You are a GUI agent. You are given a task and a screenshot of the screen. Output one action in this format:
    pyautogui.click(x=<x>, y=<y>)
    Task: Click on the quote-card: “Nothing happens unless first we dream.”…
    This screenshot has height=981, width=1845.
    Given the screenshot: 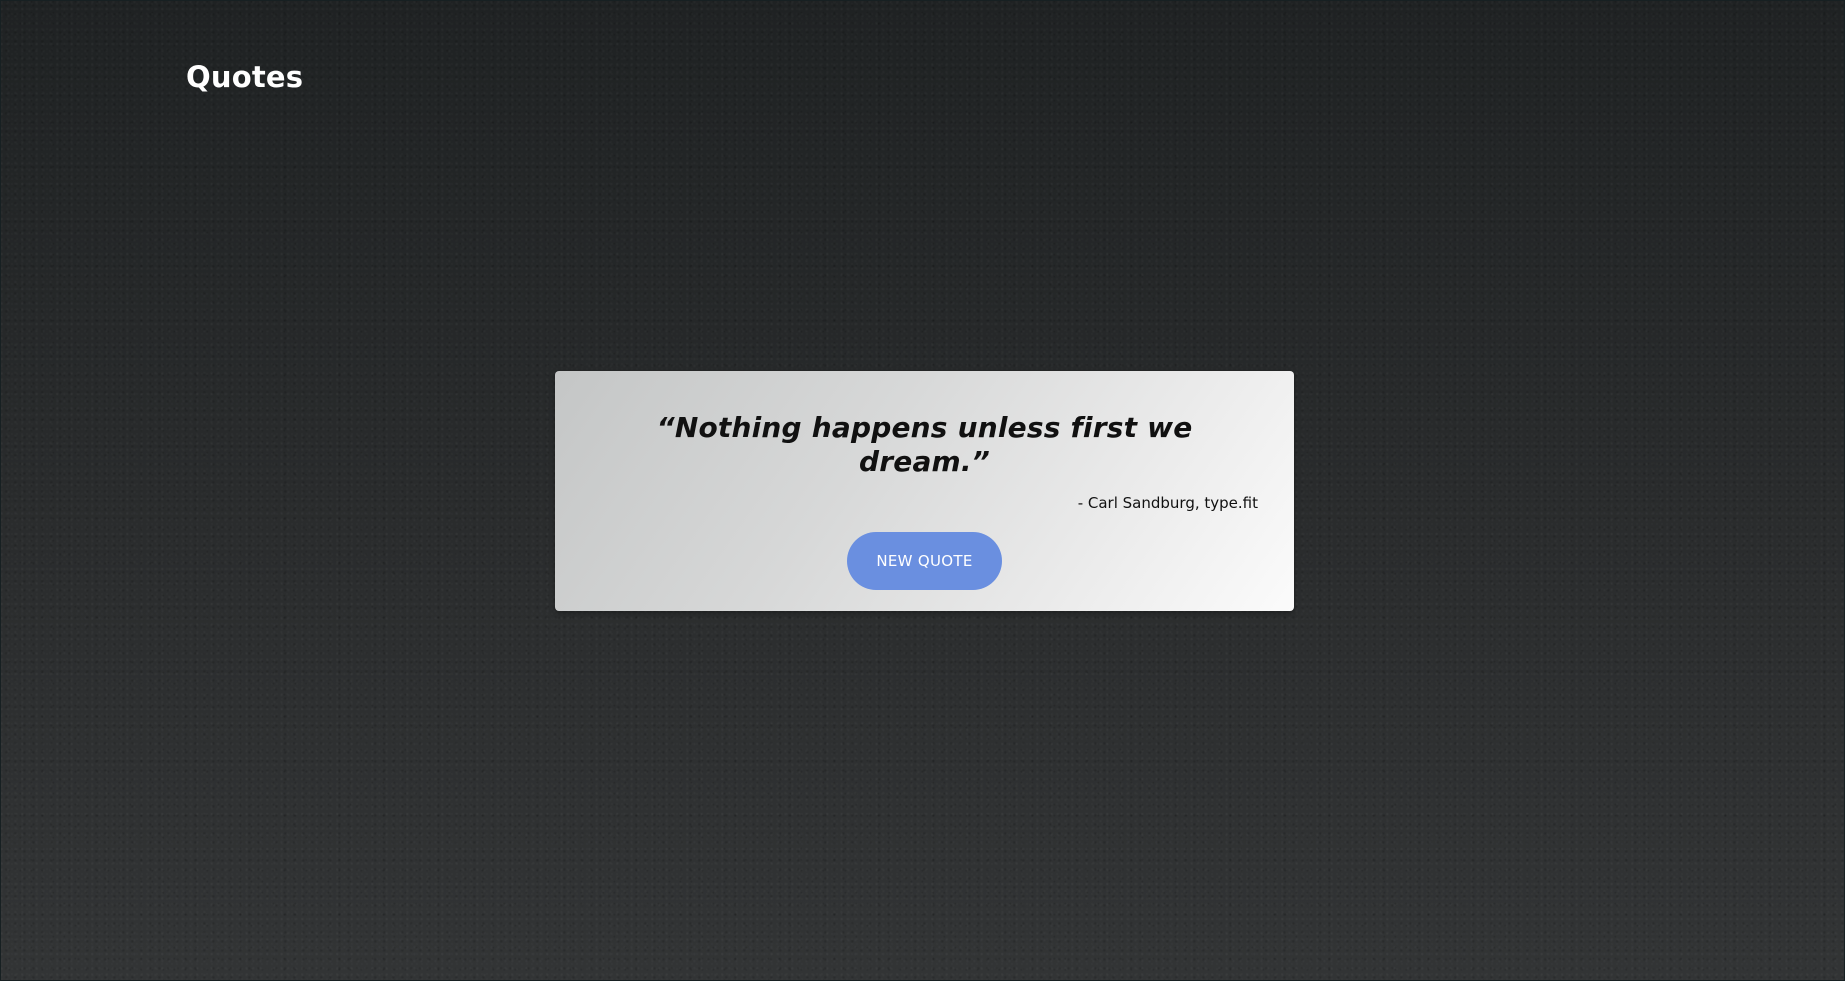 What is the action you would take?
    pyautogui.click(x=924, y=491)
    